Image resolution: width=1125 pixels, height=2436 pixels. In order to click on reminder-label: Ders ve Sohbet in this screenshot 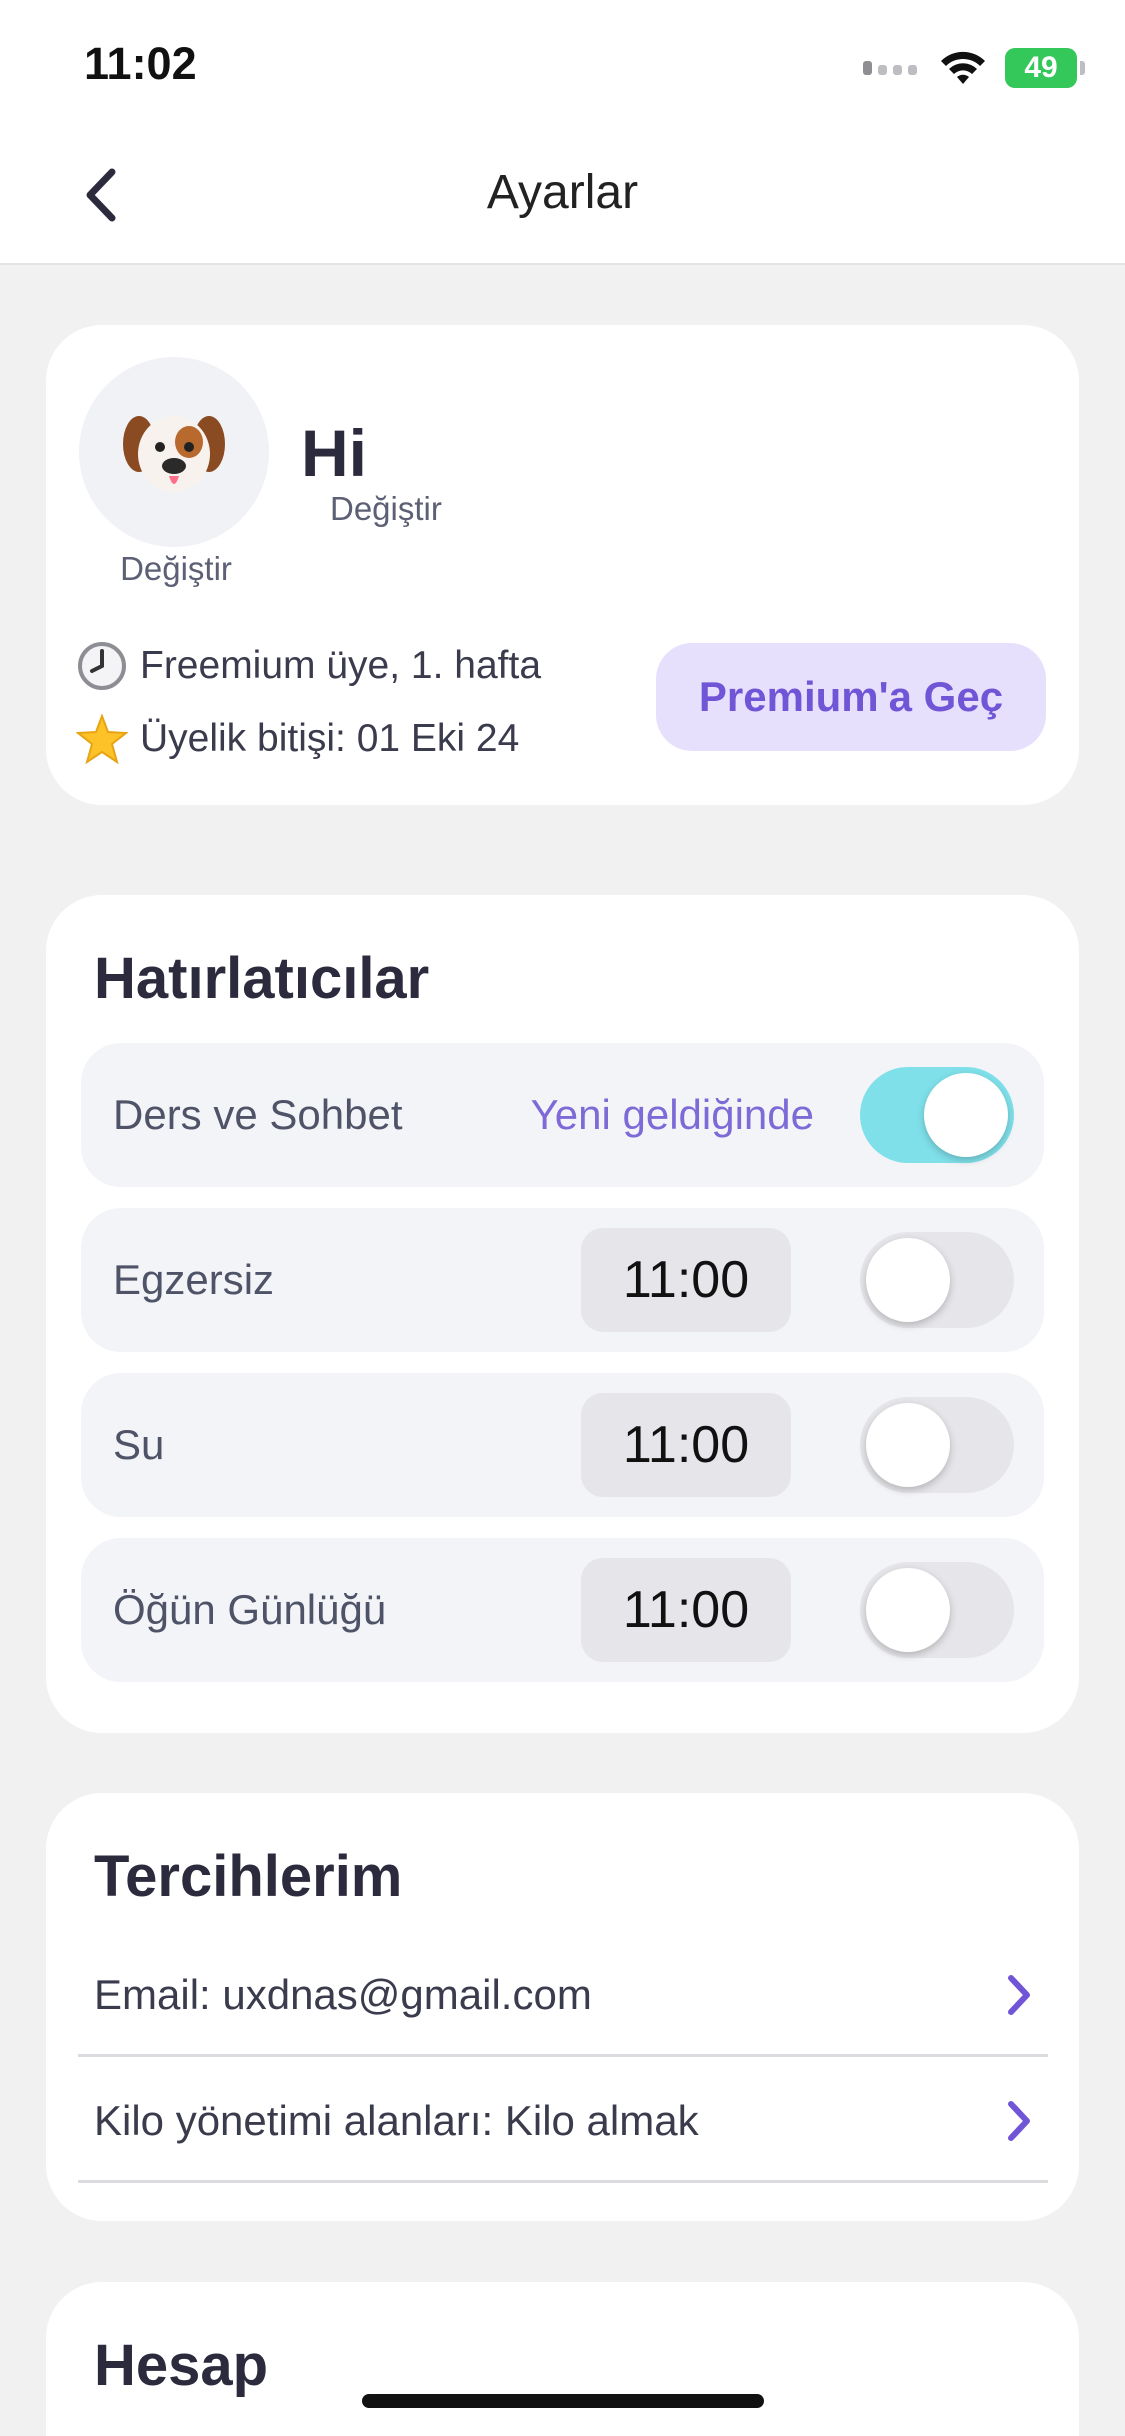, I will do `click(258, 1114)`.